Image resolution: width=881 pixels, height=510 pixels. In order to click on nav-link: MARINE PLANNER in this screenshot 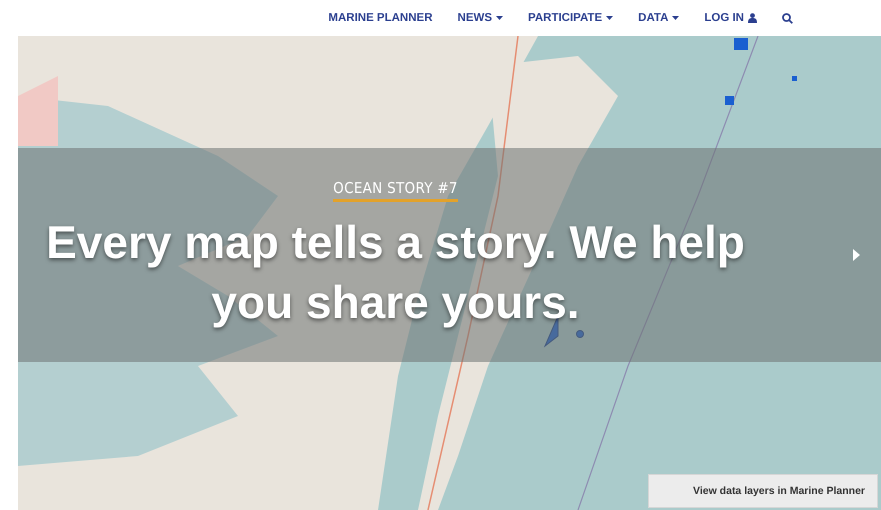, I will do `click(380, 18)`.